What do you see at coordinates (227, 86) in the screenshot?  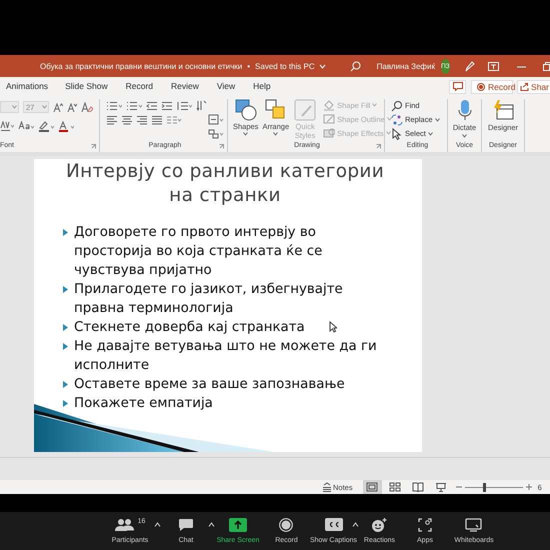 I see `ribbon-tab: View` at bounding box center [227, 86].